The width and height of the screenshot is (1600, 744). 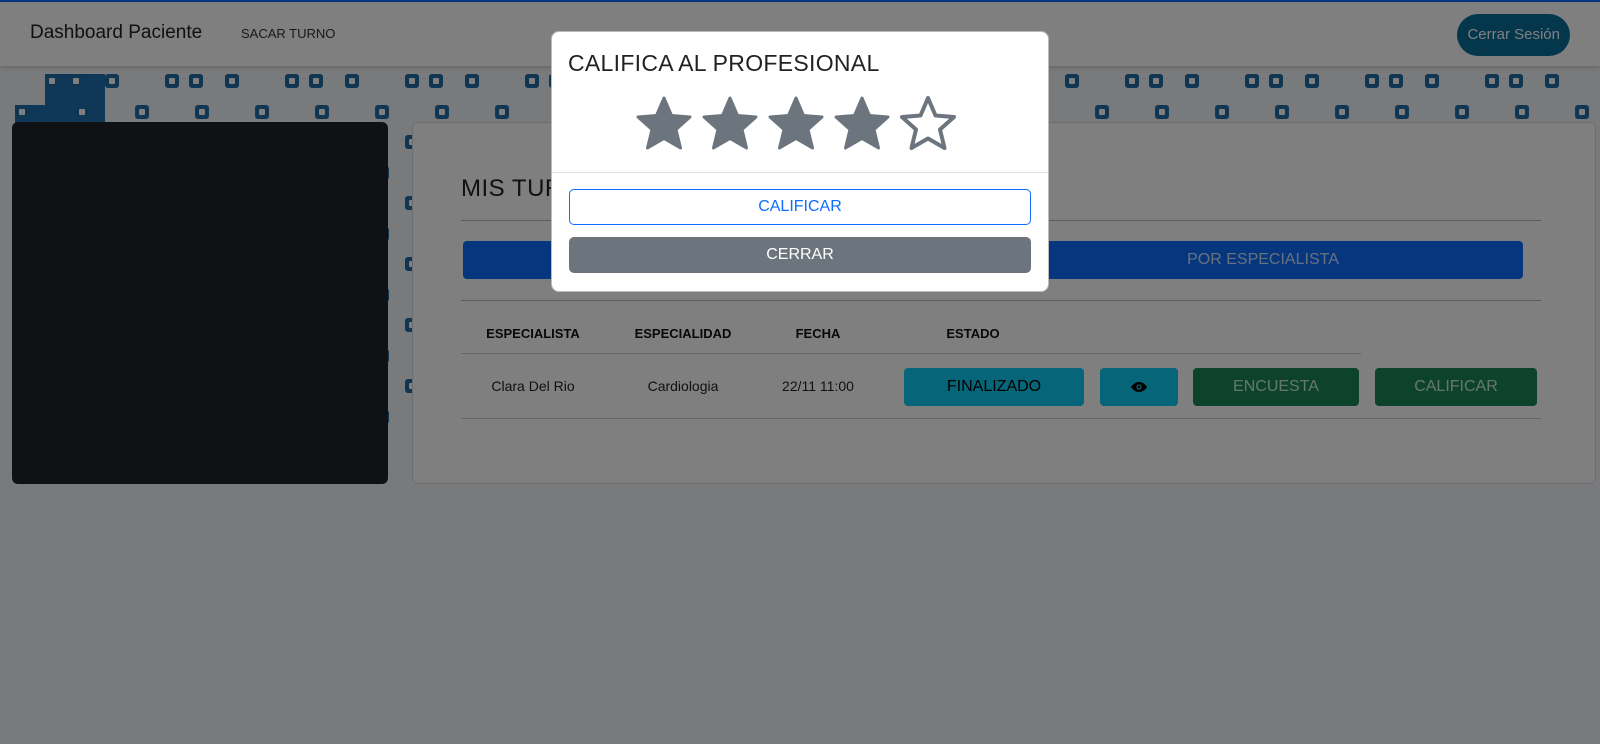 I want to click on calificar-button: CALIFICAR, so click(x=800, y=207).